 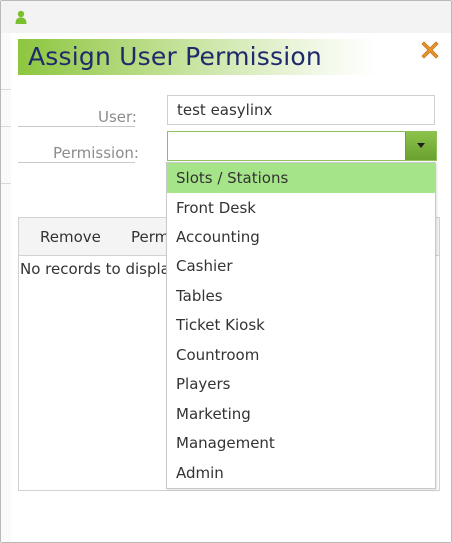 I want to click on close-icon, so click(x=430, y=50).